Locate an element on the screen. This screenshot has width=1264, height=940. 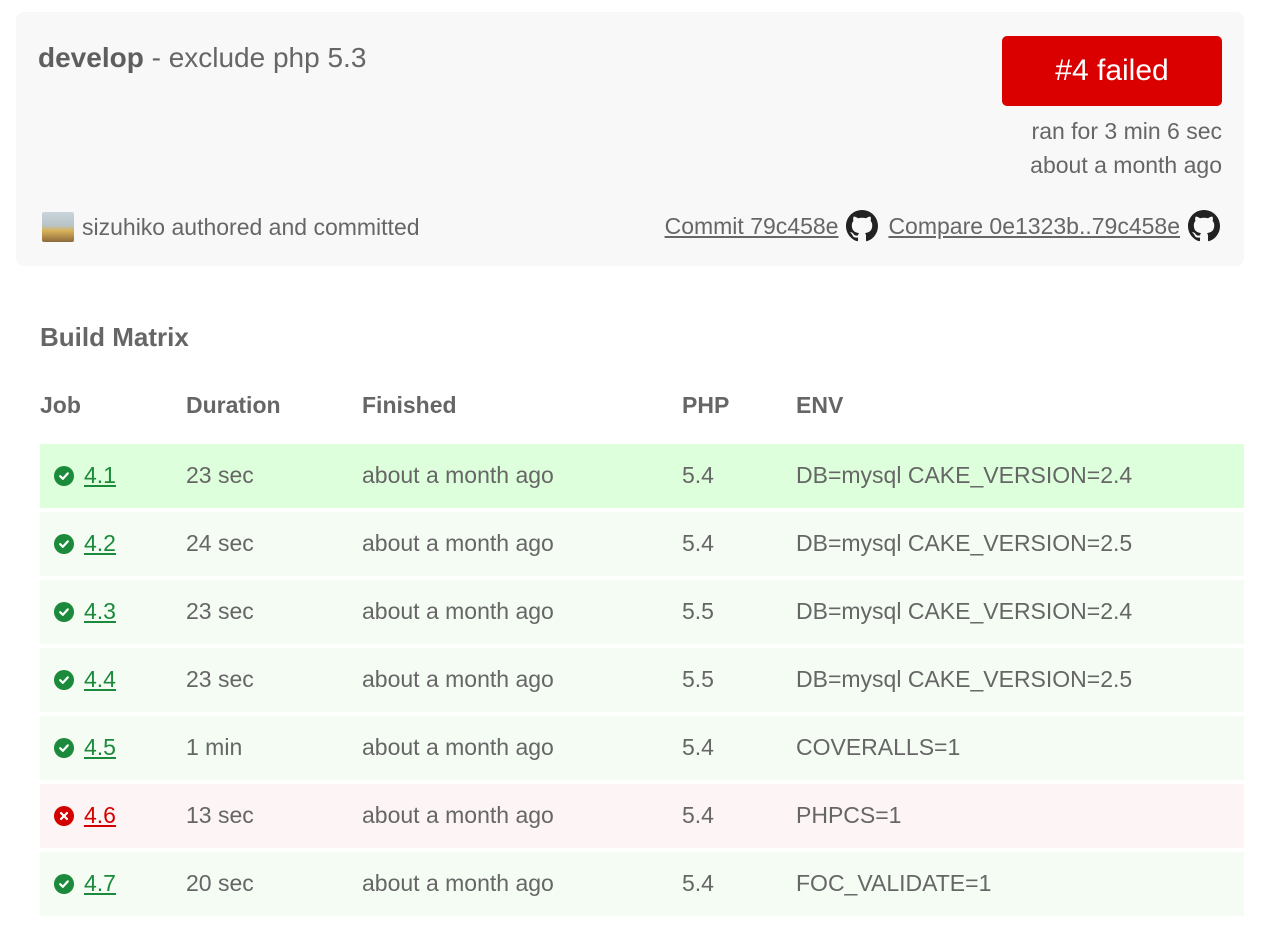
job-link: 4.6 is located at coordinates (100, 815).